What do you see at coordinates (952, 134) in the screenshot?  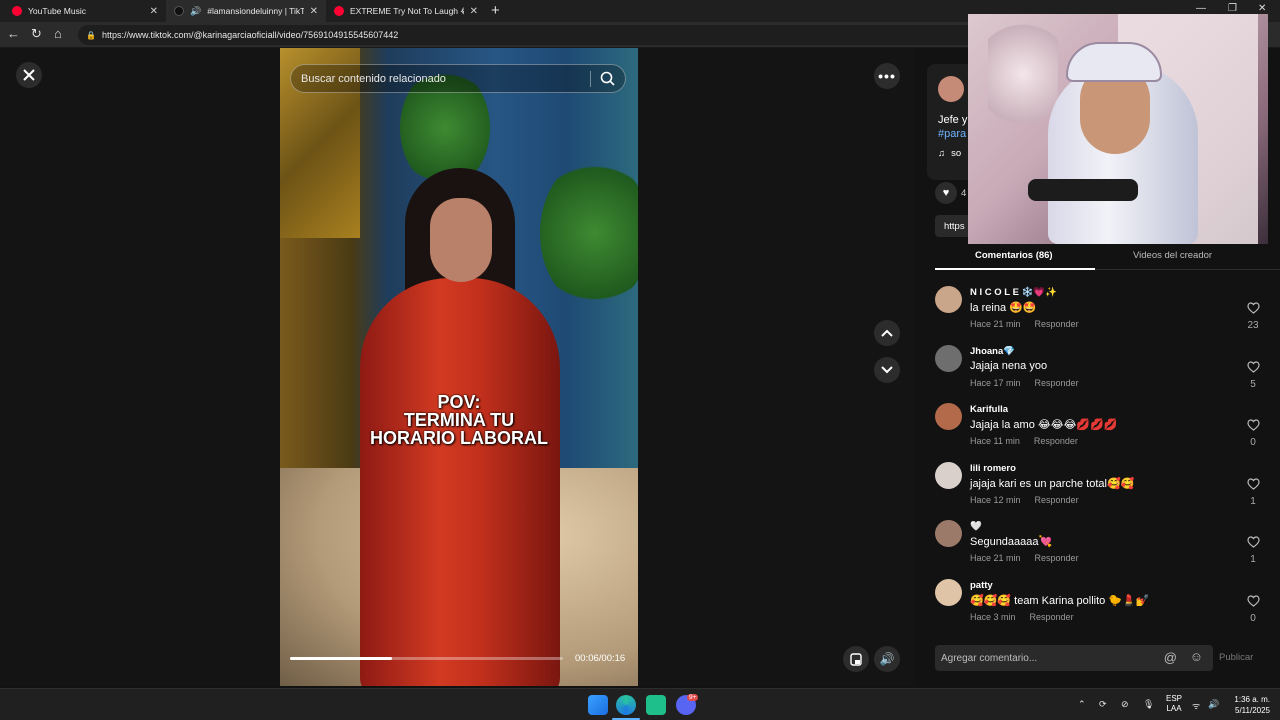 I see `hashtag-link: #para` at bounding box center [952, 134].